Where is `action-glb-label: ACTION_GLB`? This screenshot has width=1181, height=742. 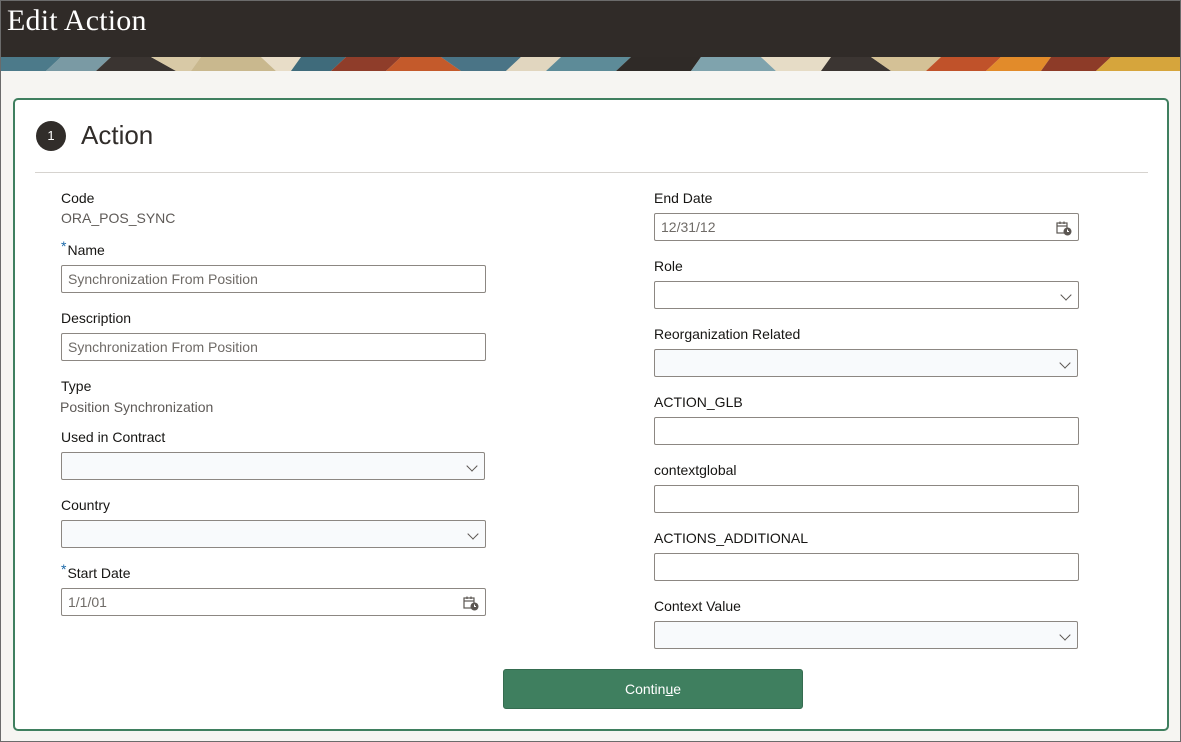
action-glb-label: ACTION_GLB is located at coordinates (698, 402).